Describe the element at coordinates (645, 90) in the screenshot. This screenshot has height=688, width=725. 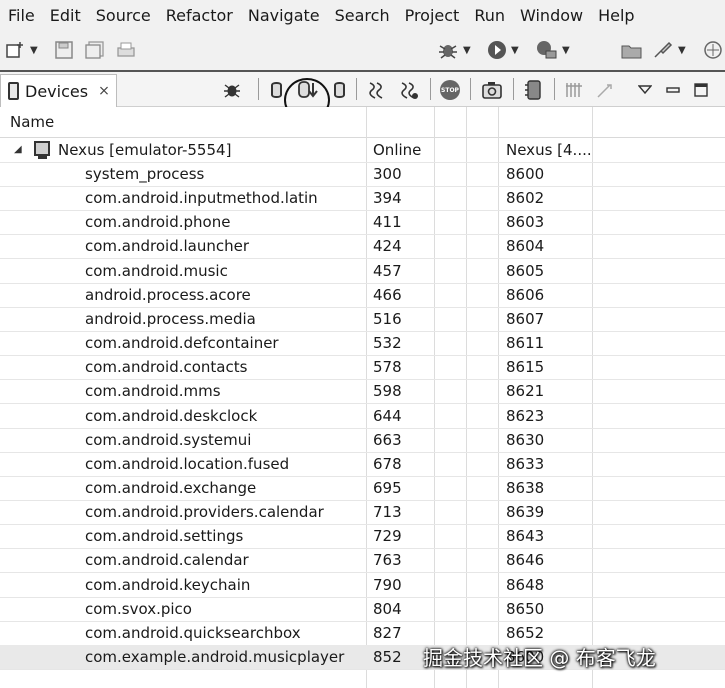
I see `view-menu-icon` at that location.